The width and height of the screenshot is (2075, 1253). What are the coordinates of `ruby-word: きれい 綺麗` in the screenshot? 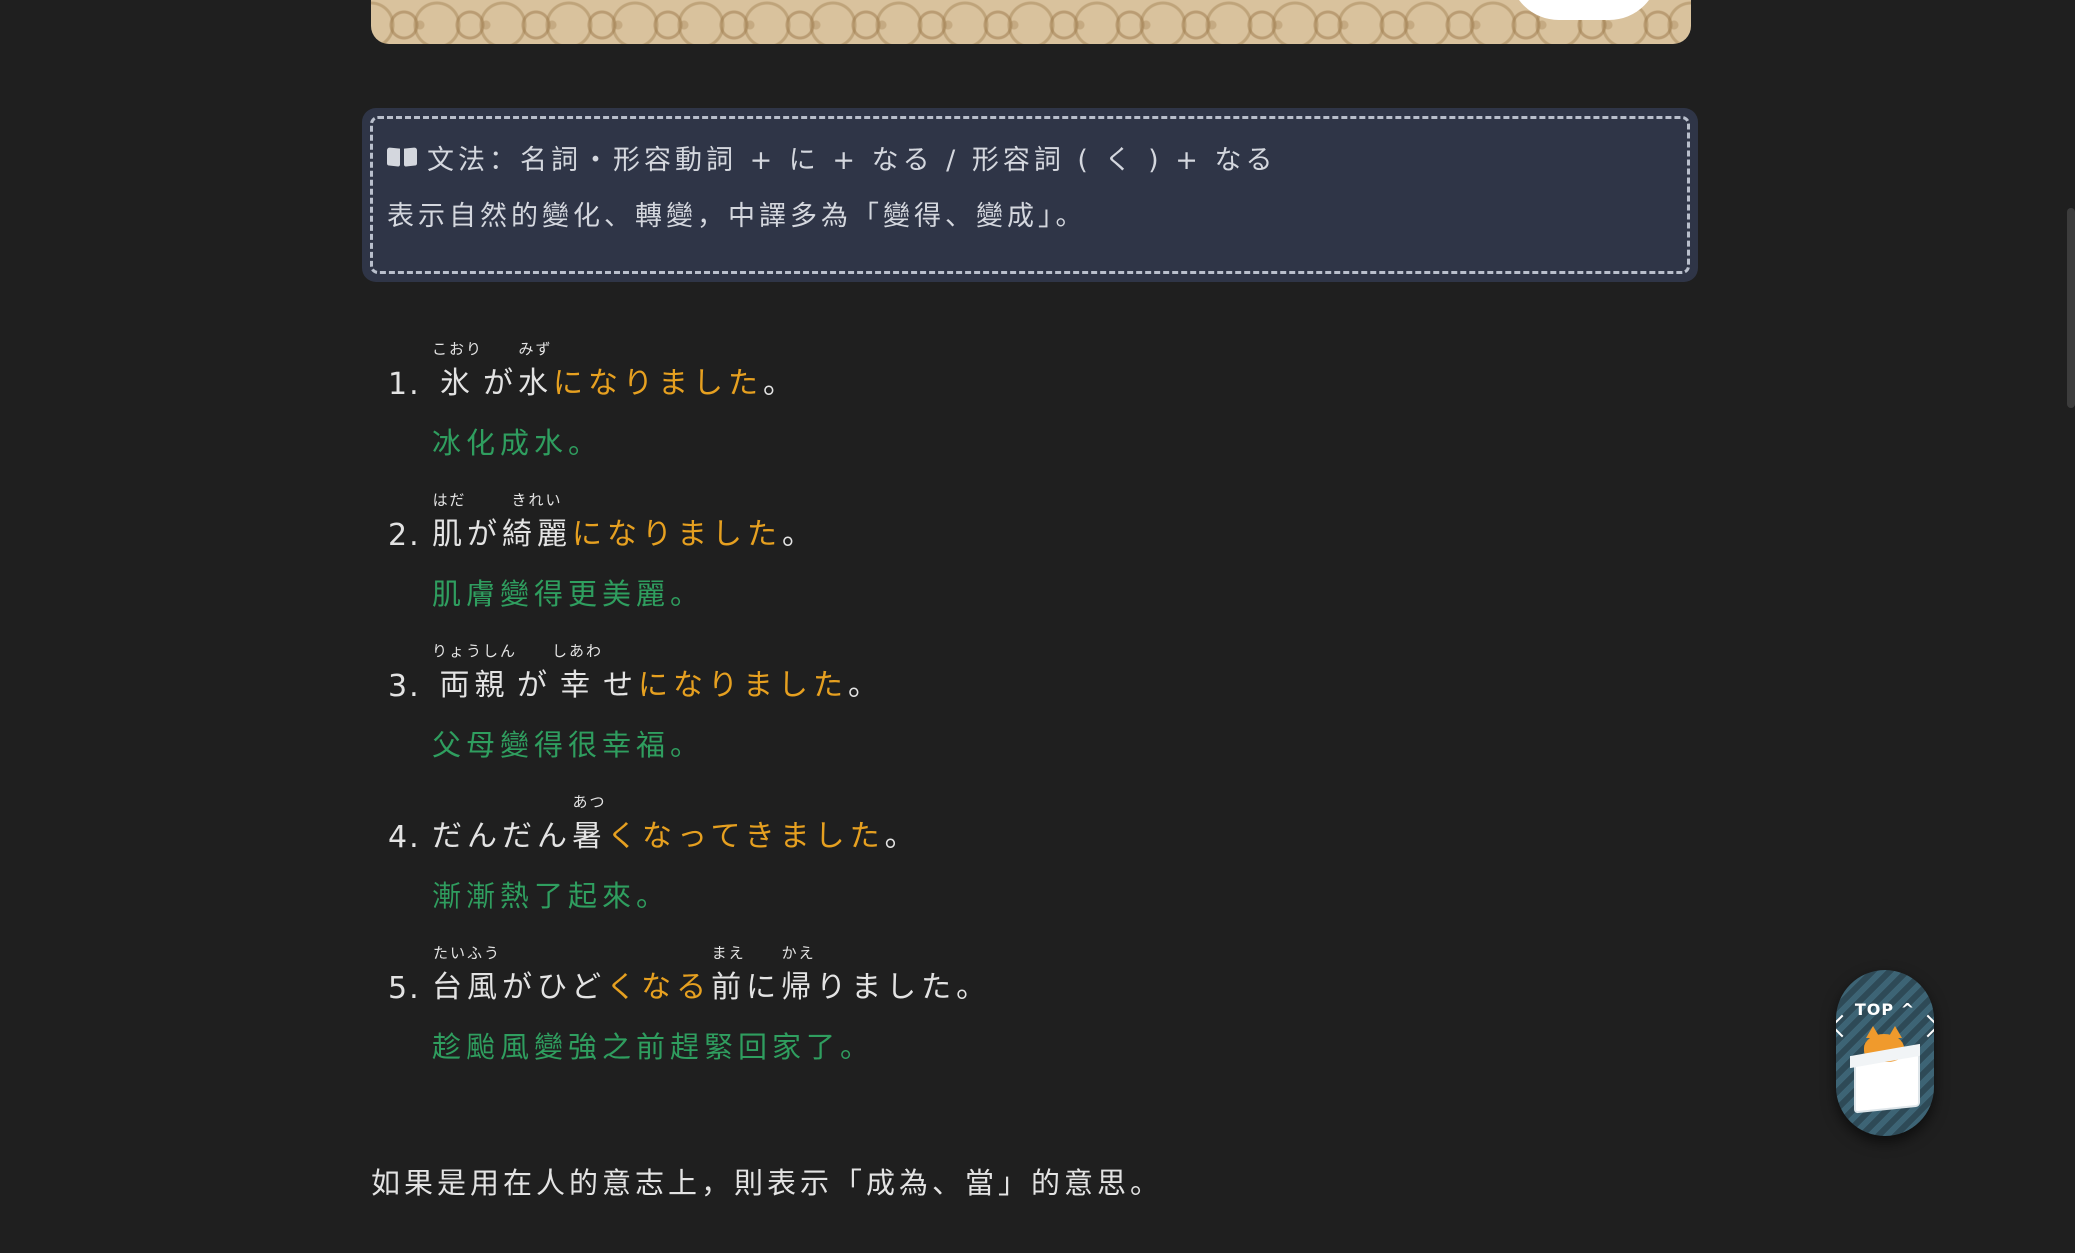 It's located at (537, 522).